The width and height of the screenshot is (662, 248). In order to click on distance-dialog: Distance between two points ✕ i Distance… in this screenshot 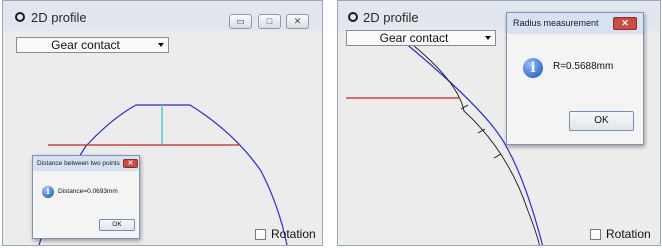, I will do `click(86, 197)`.